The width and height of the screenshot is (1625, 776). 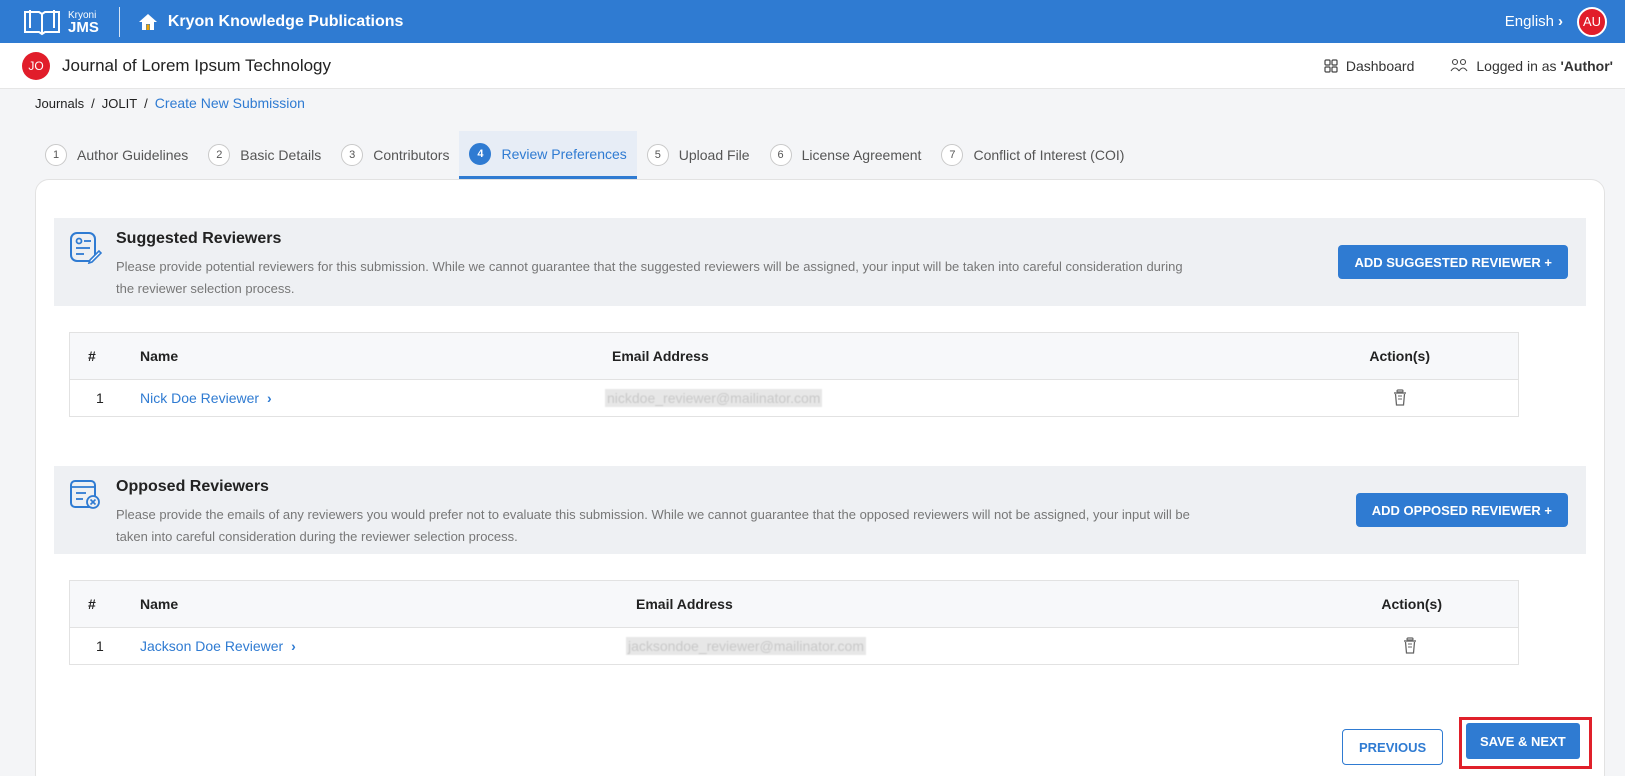 What do you see at coordinates (1586, 65) in the screenshot?
I see `logged-in-role: 'Author'` at bounding box center [1586, 65].